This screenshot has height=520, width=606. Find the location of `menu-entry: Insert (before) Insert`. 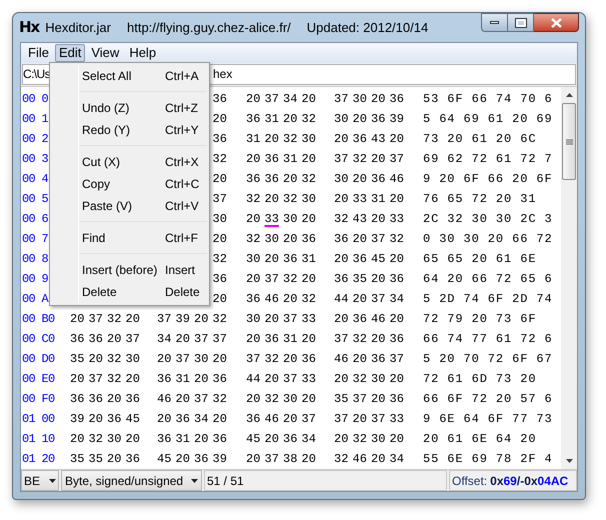

menu-entry: Insert (before) Insert is located at coordinates (129, 270).